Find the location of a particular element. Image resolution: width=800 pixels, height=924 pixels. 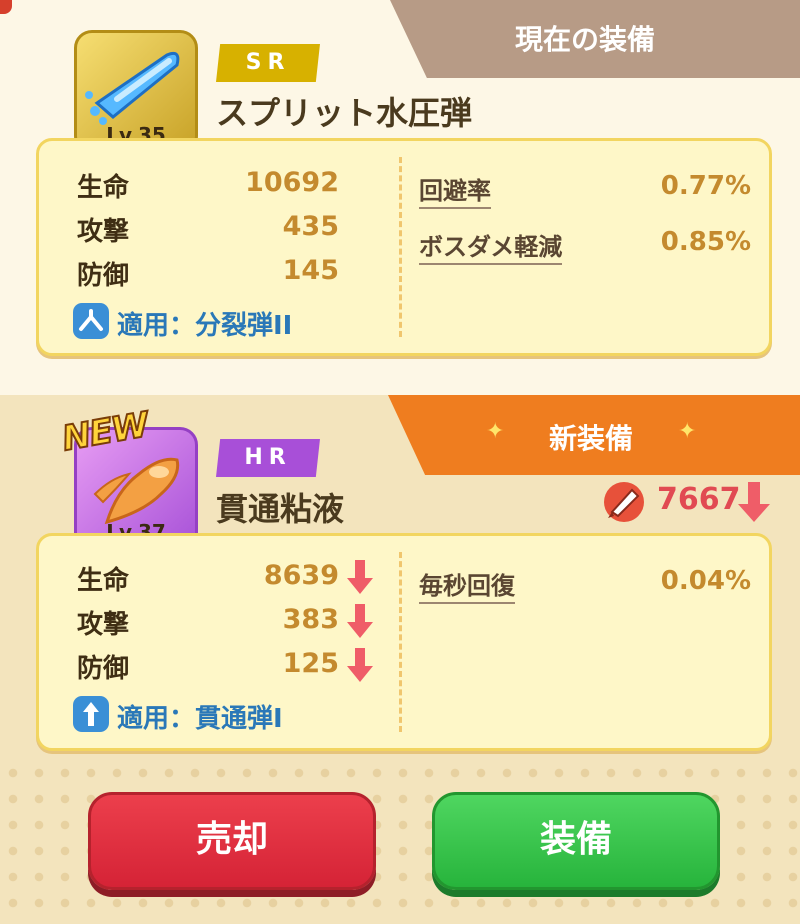

power-value: 7667 is located at coordinates (699, 499).